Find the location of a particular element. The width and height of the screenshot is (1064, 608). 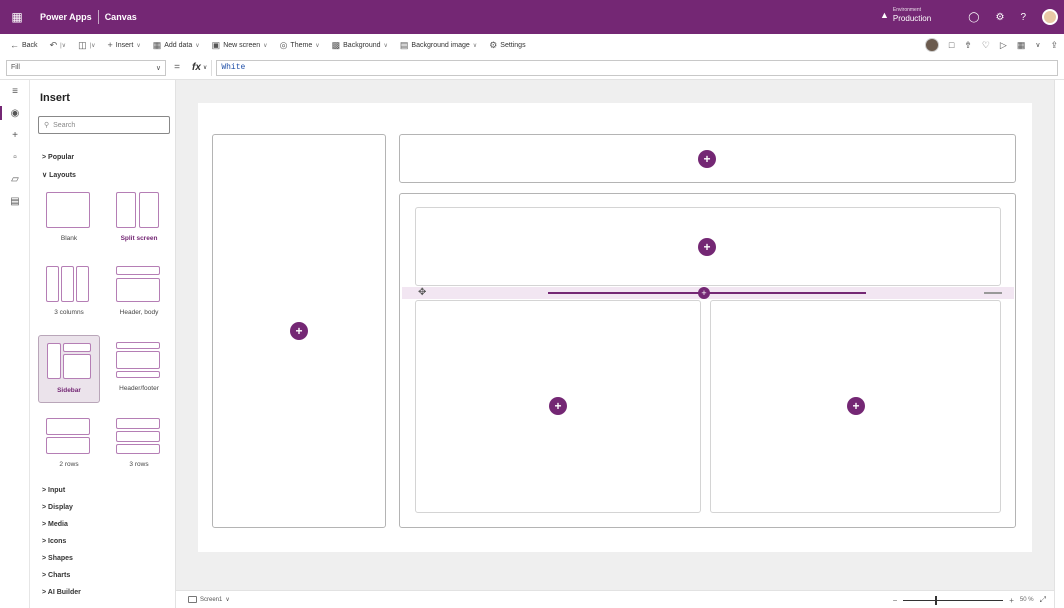

environment-picker: ▲ Environment Production is located at coordinates (905, 15).